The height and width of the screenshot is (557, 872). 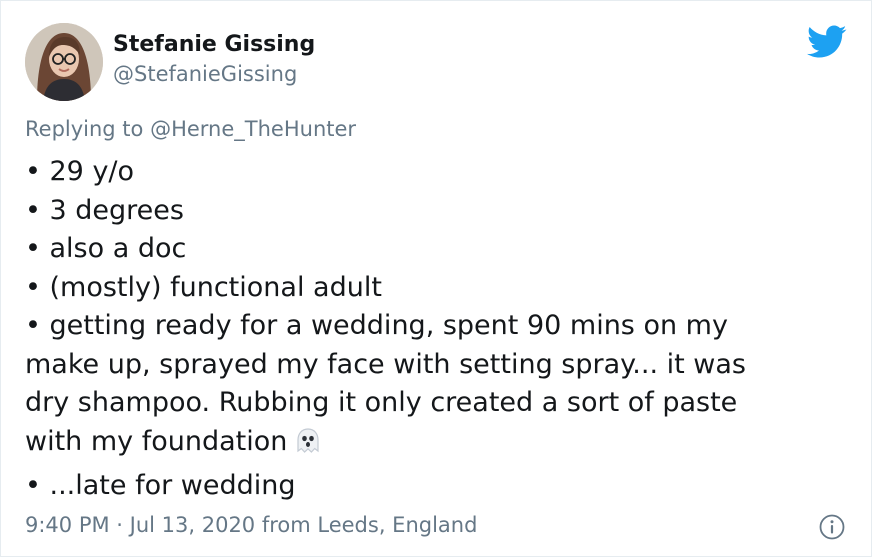 I want to click on tweet-line: • 29 y/o, so click(x=80, y=171).